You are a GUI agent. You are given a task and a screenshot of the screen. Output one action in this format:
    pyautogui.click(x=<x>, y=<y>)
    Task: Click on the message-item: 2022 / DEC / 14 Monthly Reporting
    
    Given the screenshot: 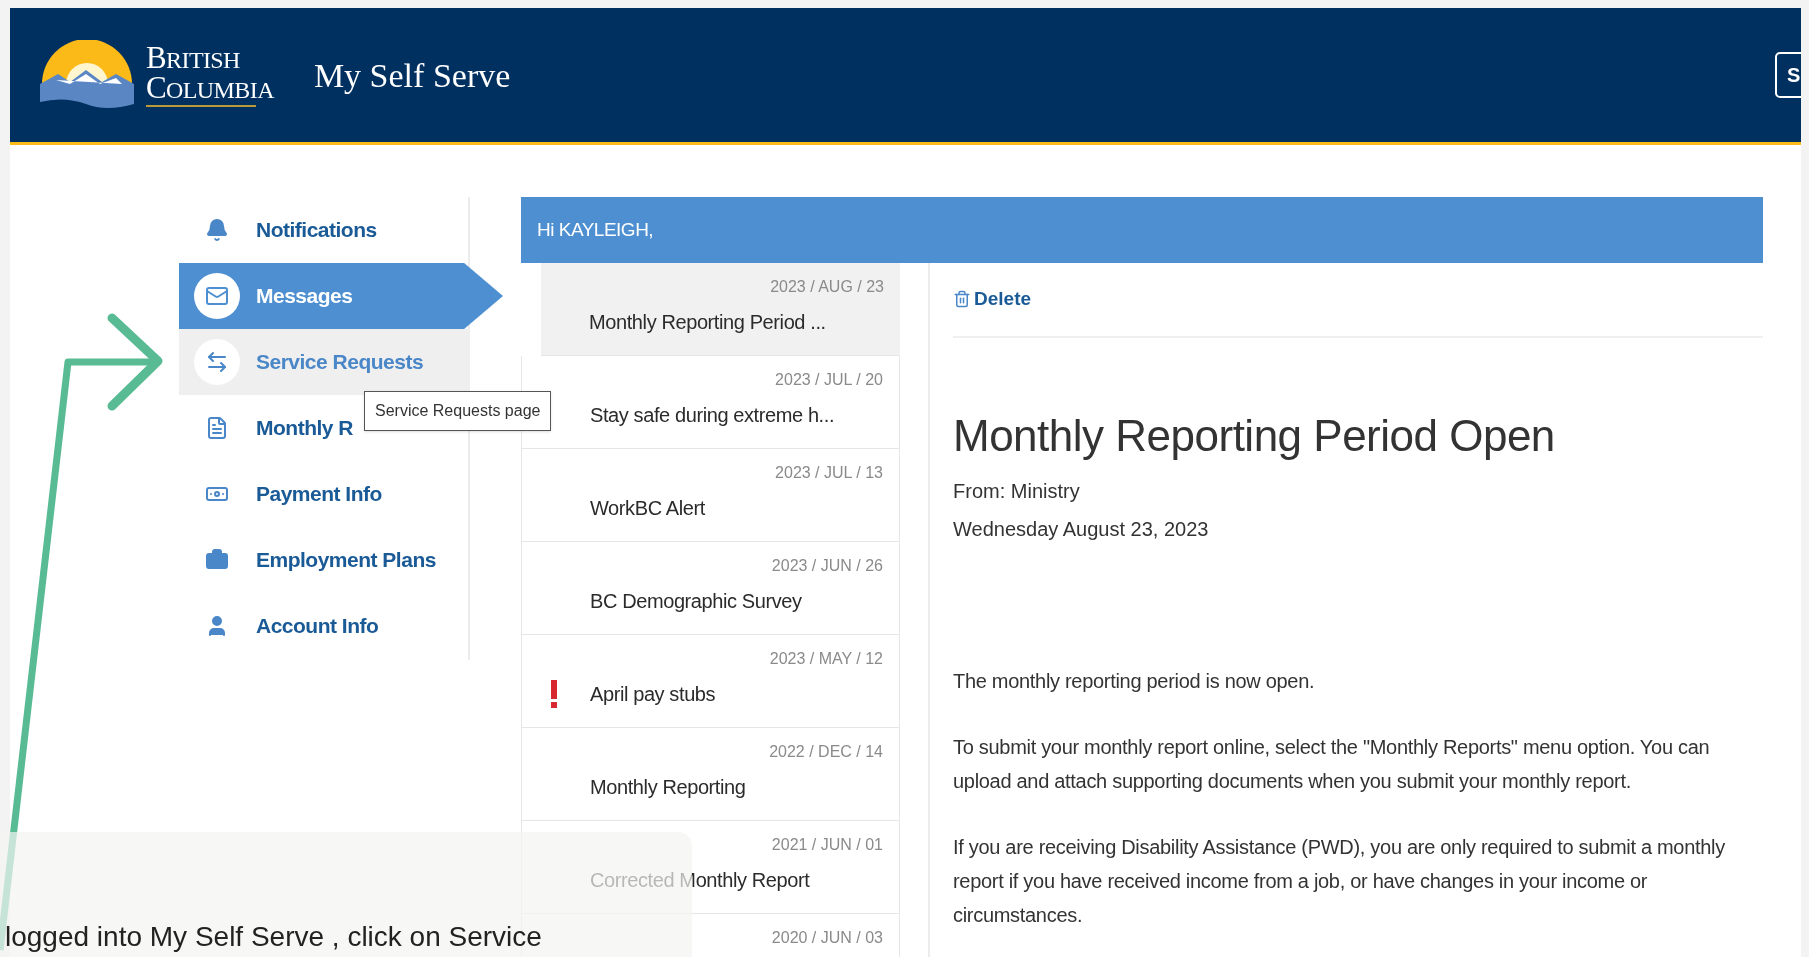 What is the action you would take?
    pyautogui.click(x=710, y=774)
    